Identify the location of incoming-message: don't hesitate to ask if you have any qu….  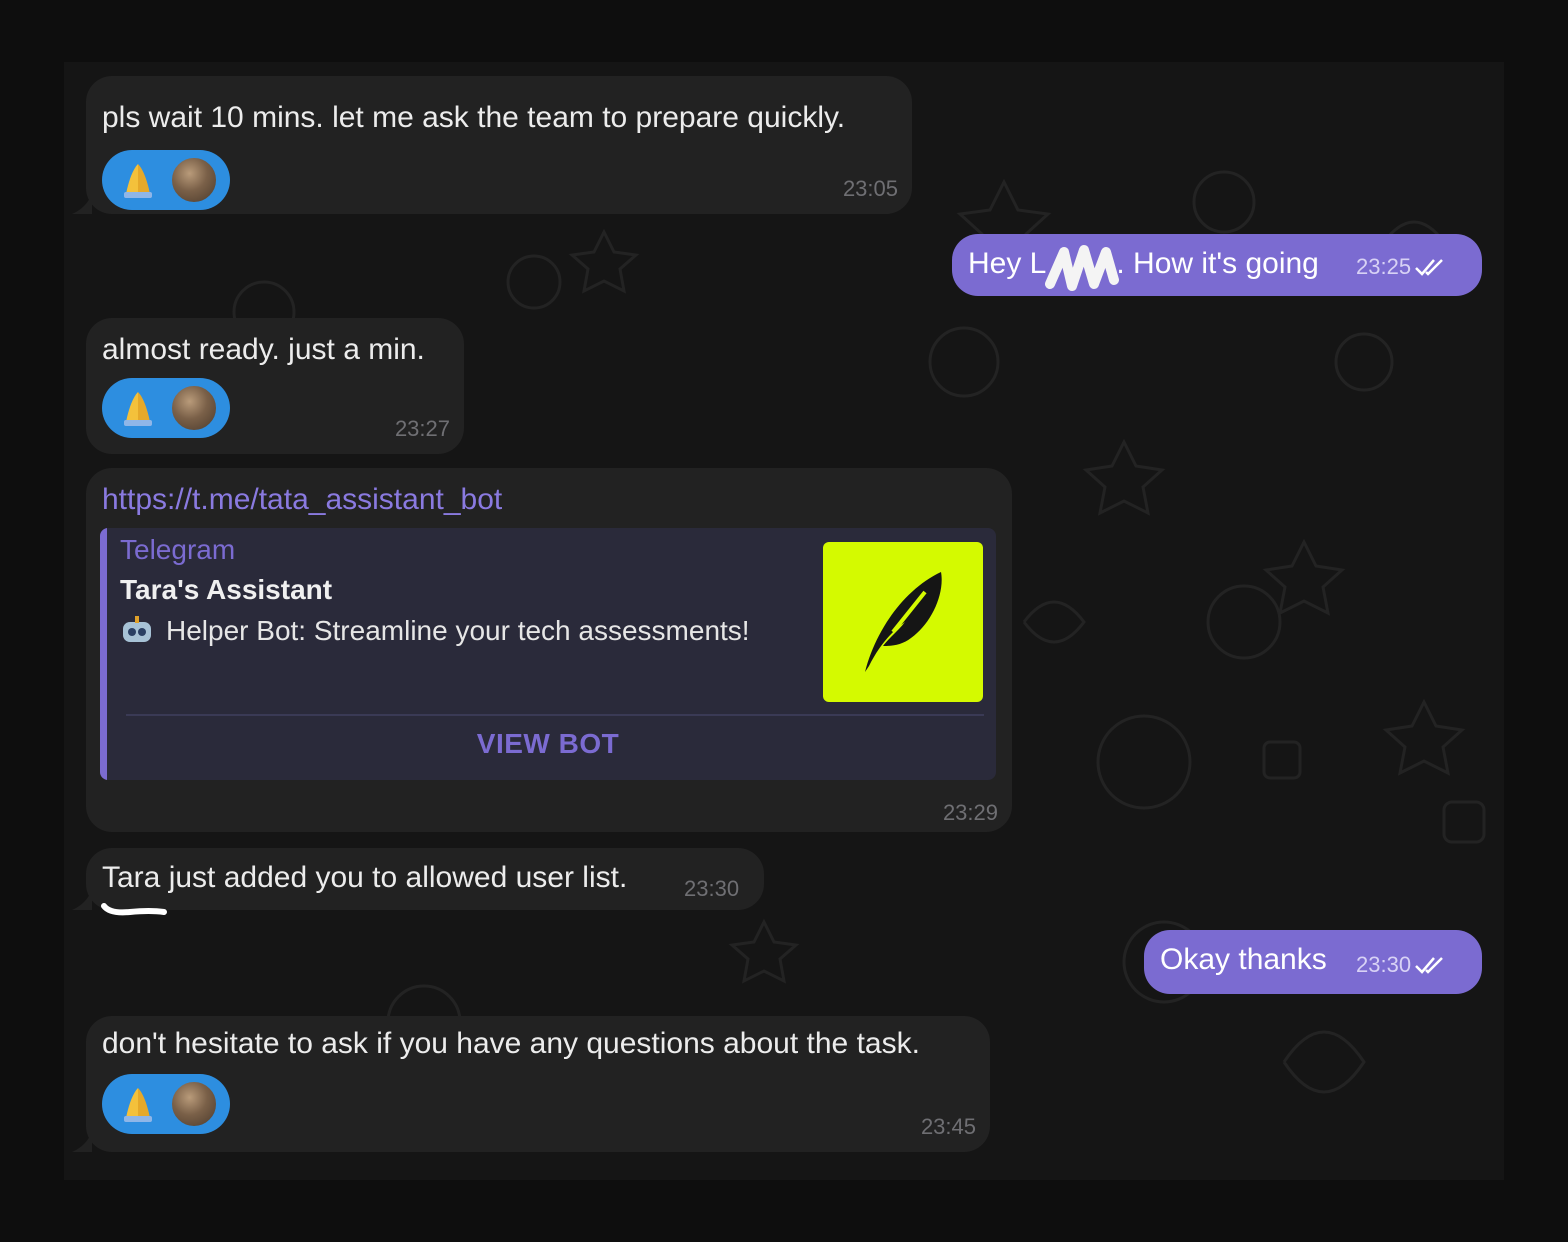
(538, 1084).